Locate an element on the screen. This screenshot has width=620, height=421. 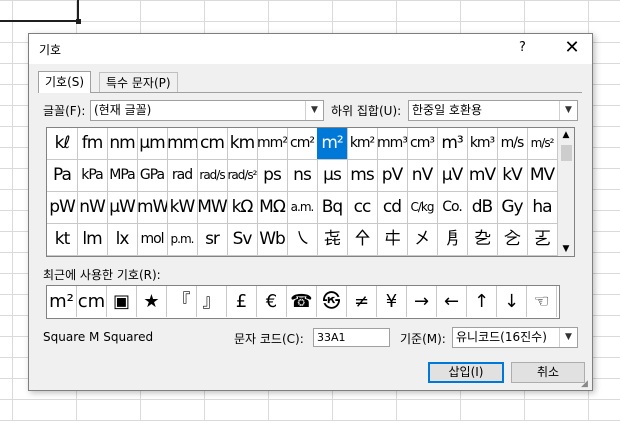
scroll-down-icon: ▼ is located at coordinates (566, 249).